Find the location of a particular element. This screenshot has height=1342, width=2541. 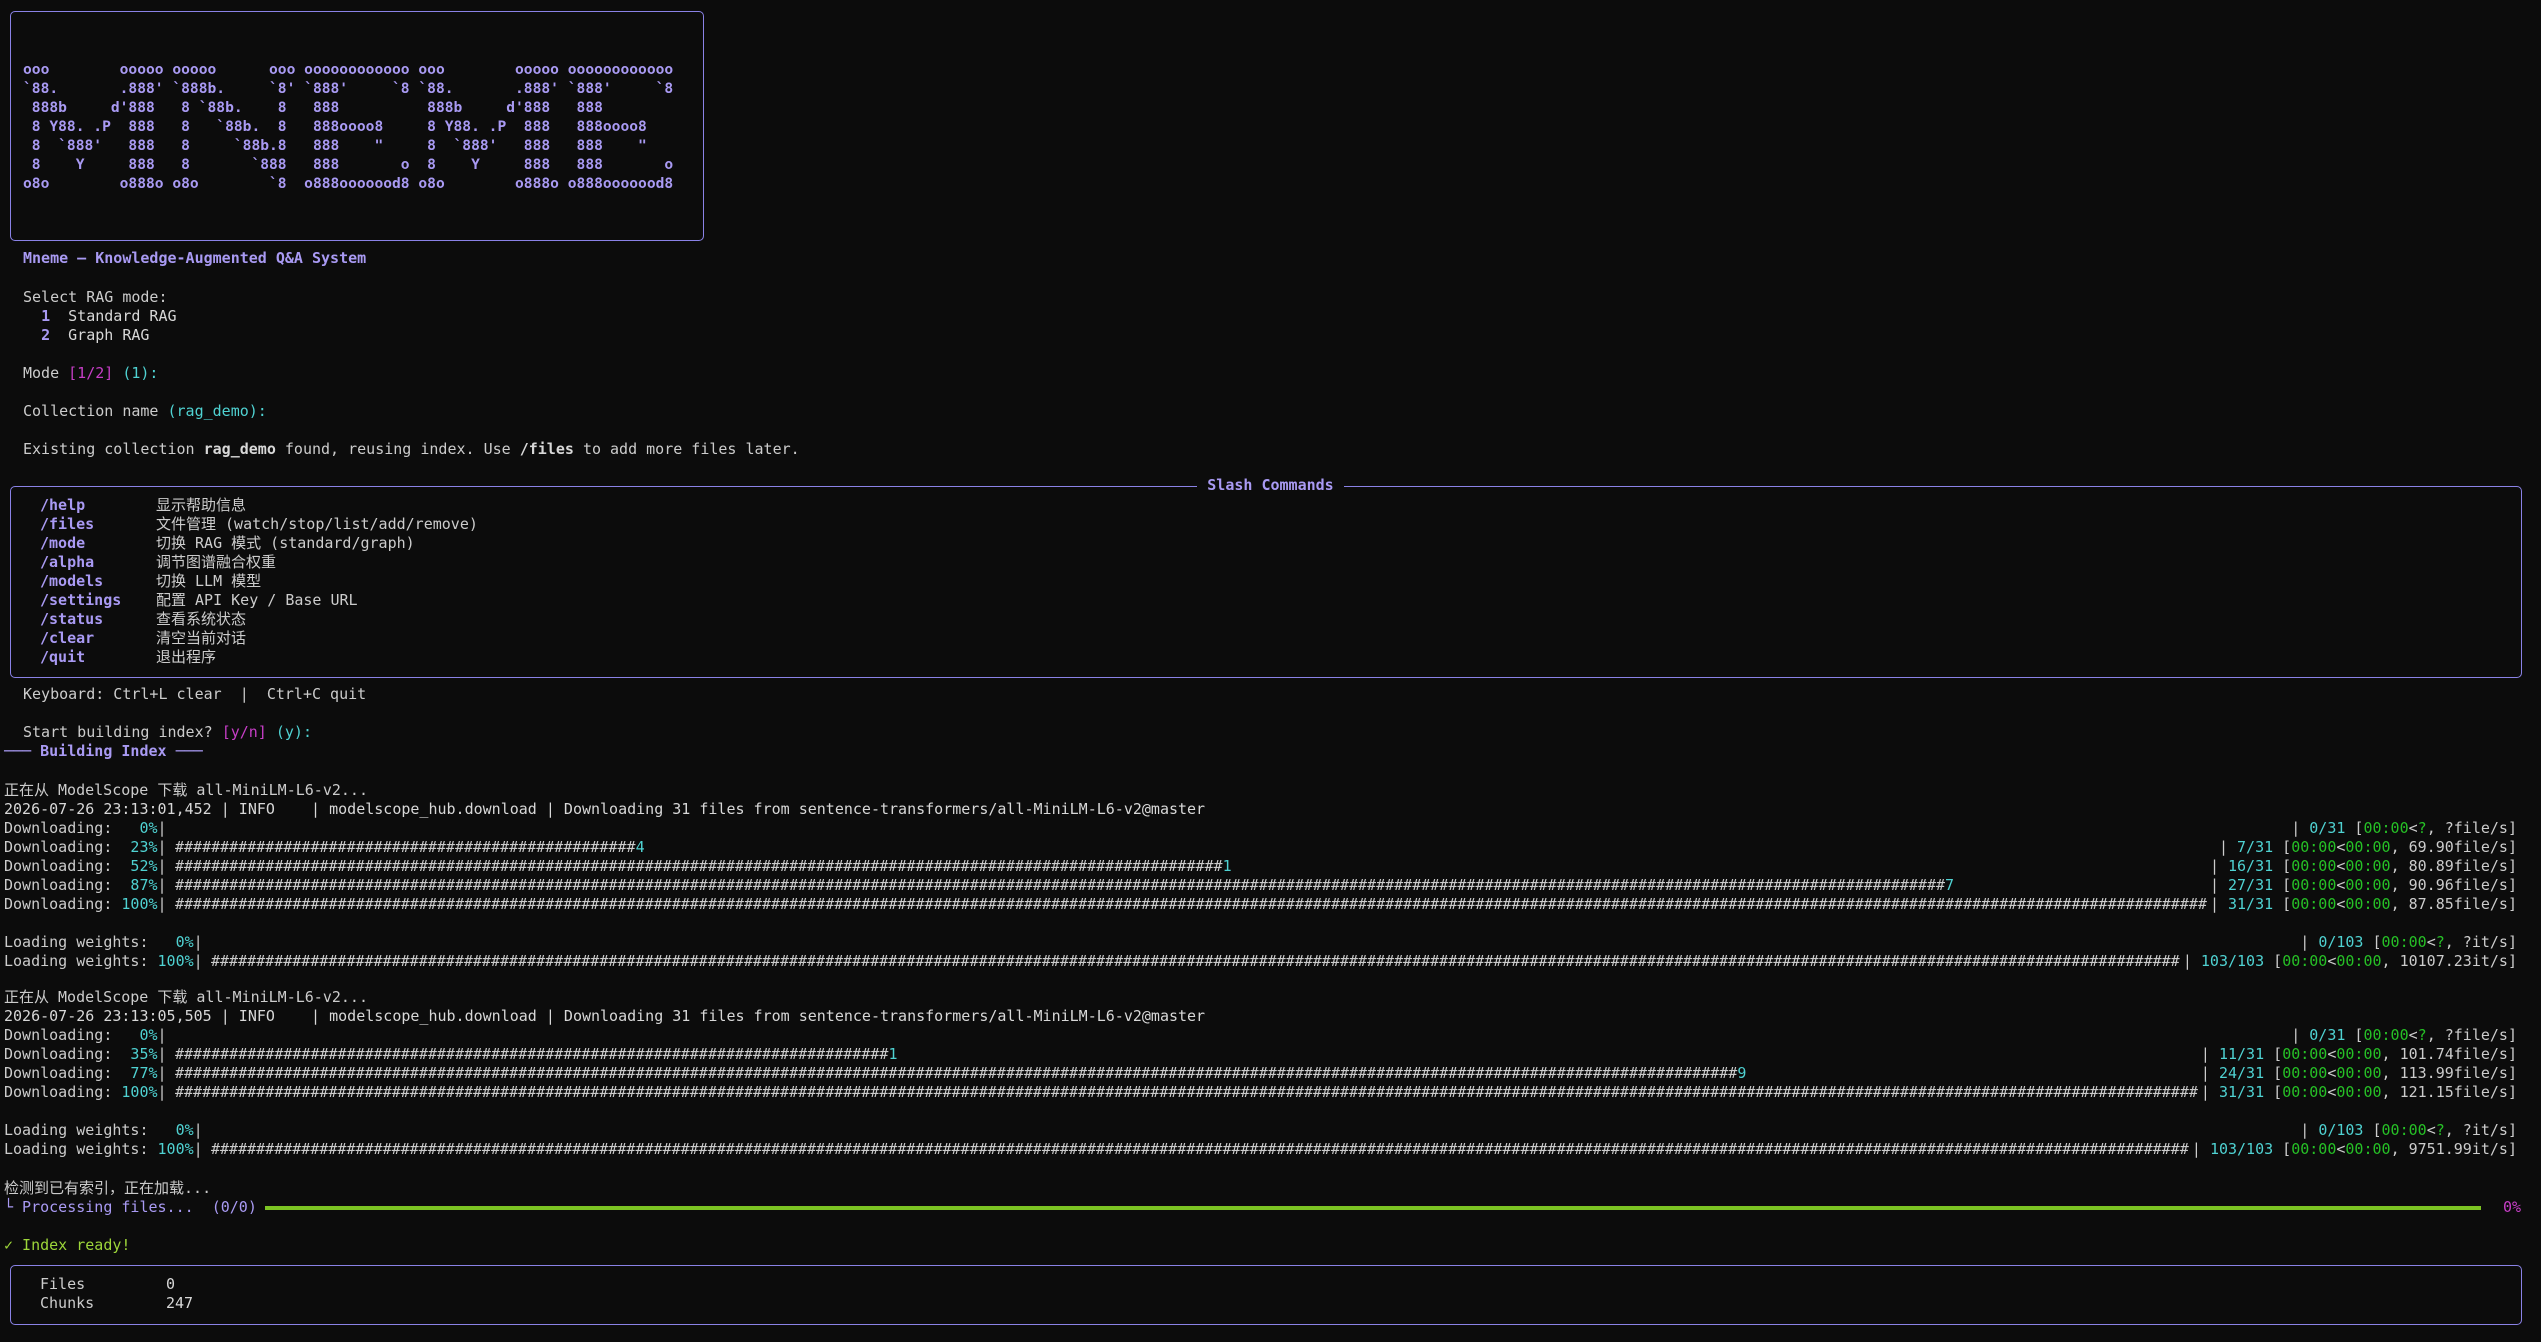

command-name: /mode is located at coordinates (63, 543).